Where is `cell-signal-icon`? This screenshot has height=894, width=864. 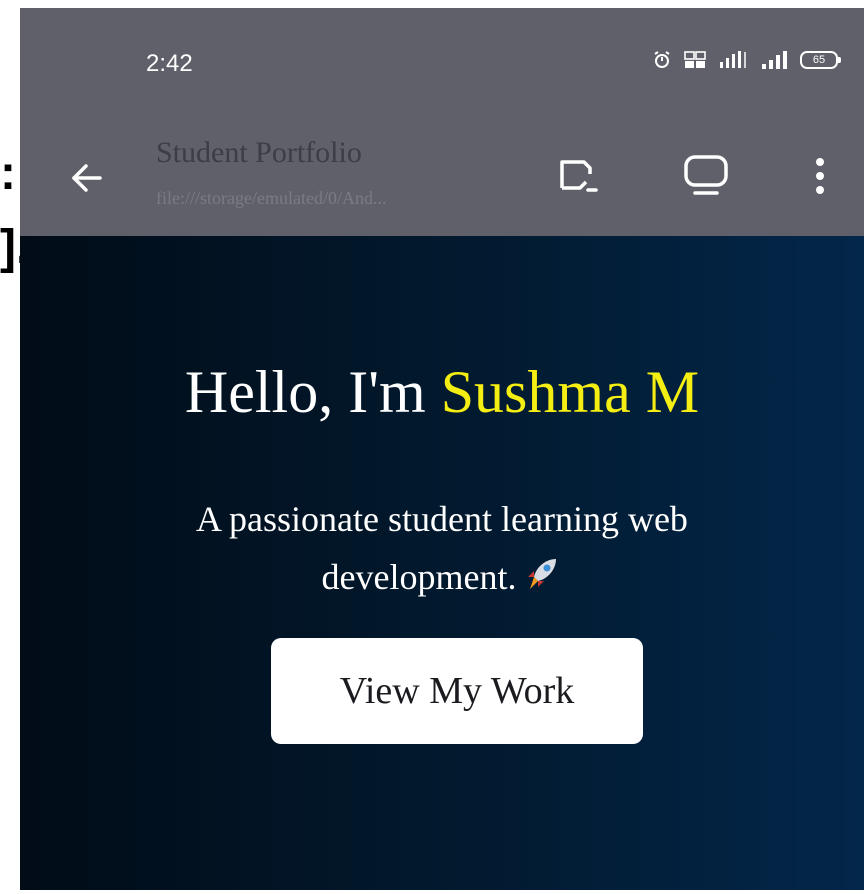
cell-signal-icon is located at coordinates (774, 60).